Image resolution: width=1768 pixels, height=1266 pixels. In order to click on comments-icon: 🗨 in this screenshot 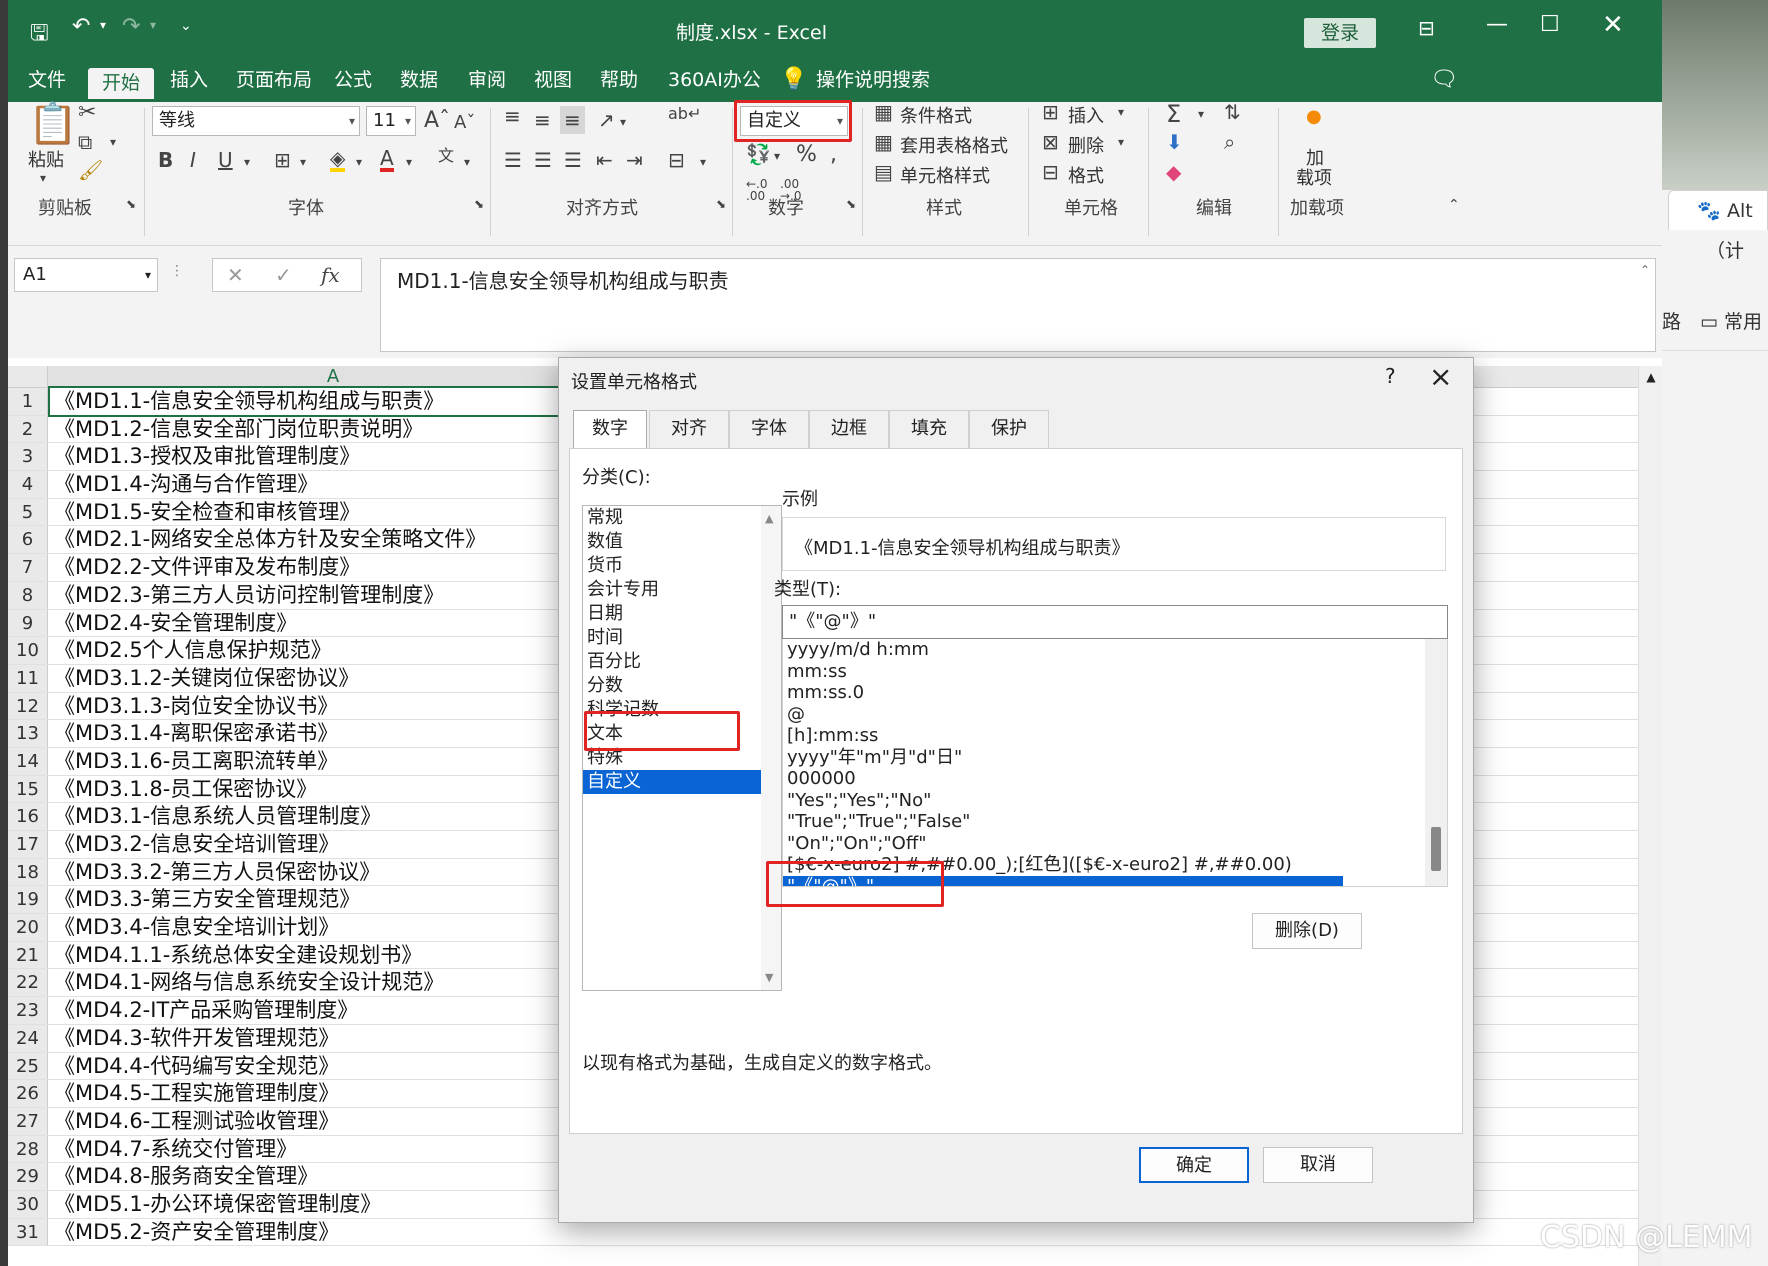, I will do `click(1444, 82)`.